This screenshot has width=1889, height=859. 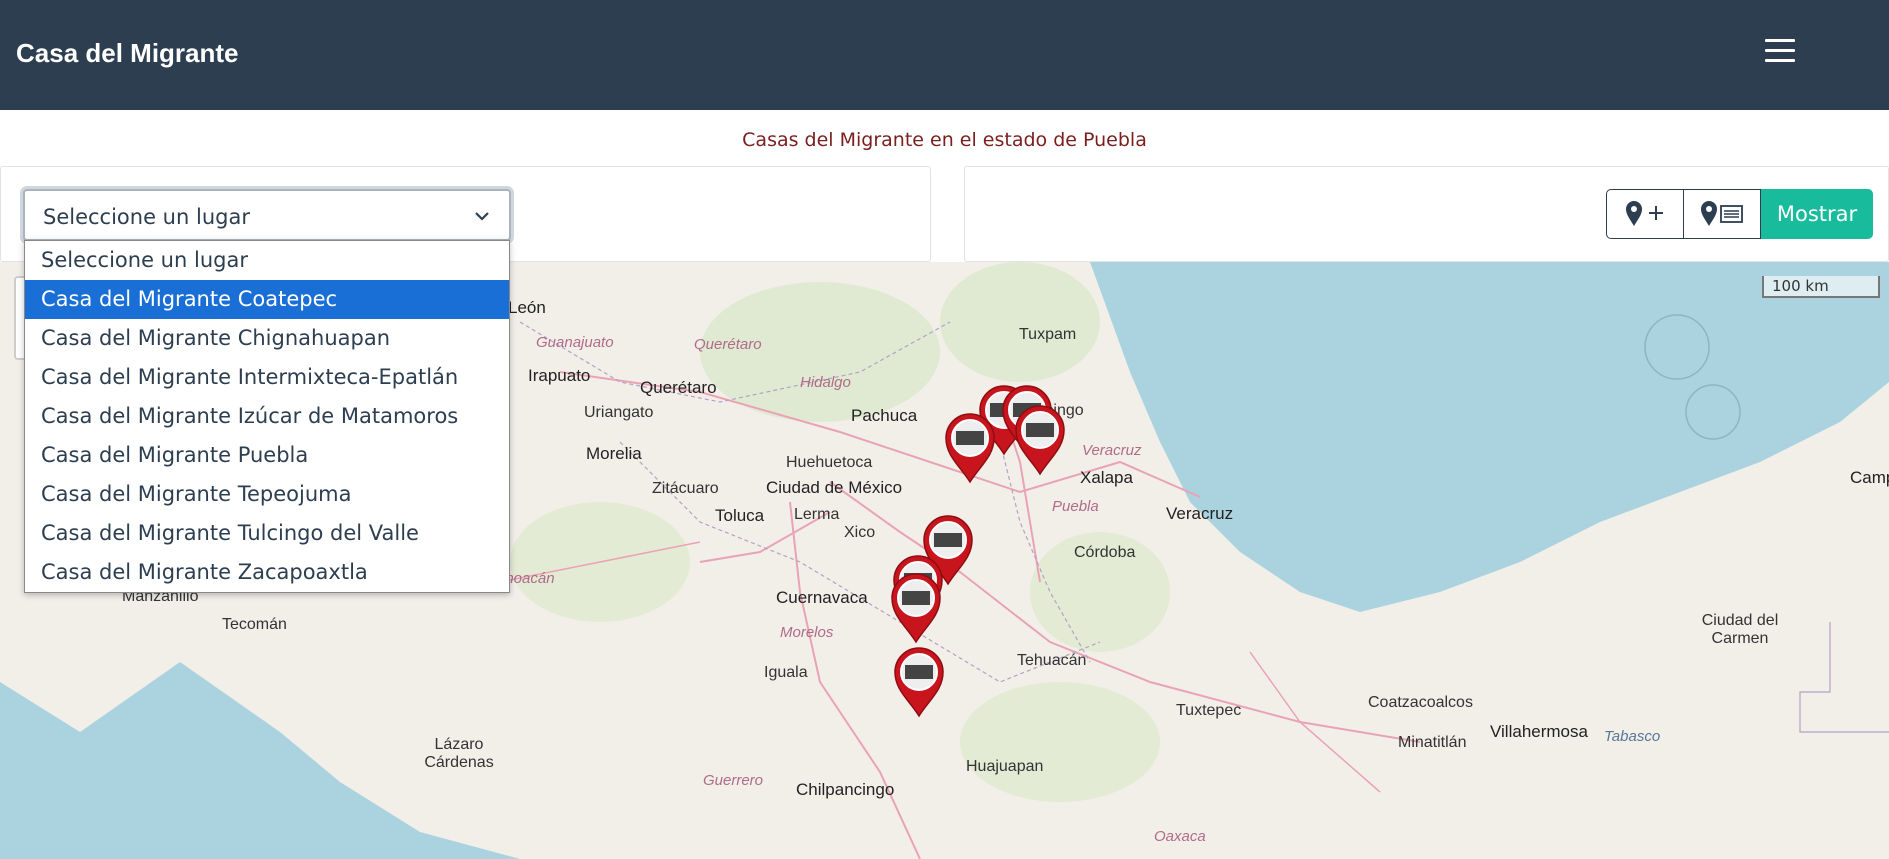 I want to click on map-label: Coatzacoalcos, so click(x=1420, y=702).